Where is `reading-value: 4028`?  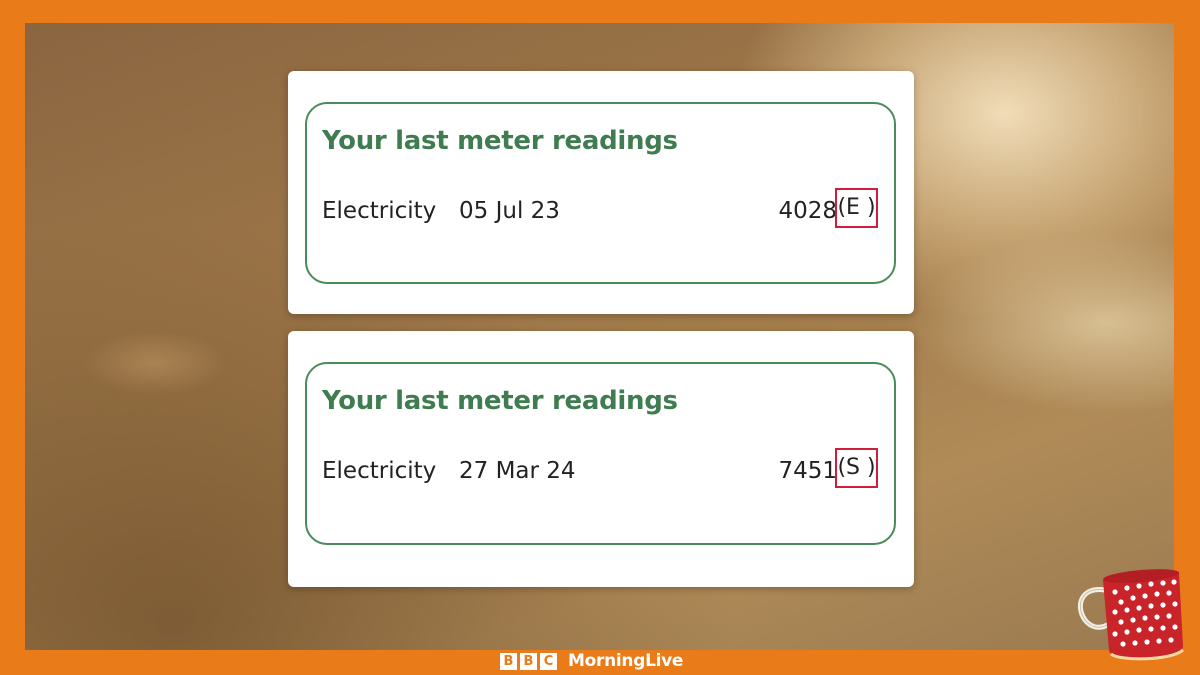
reading-value: 4028 is located at coordinates (807, 211).